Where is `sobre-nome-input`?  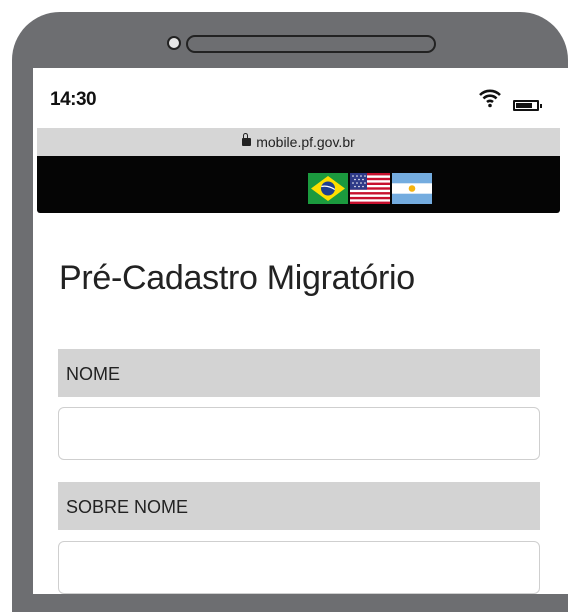 sobre-nome-input is located at coordinates (299, 567).